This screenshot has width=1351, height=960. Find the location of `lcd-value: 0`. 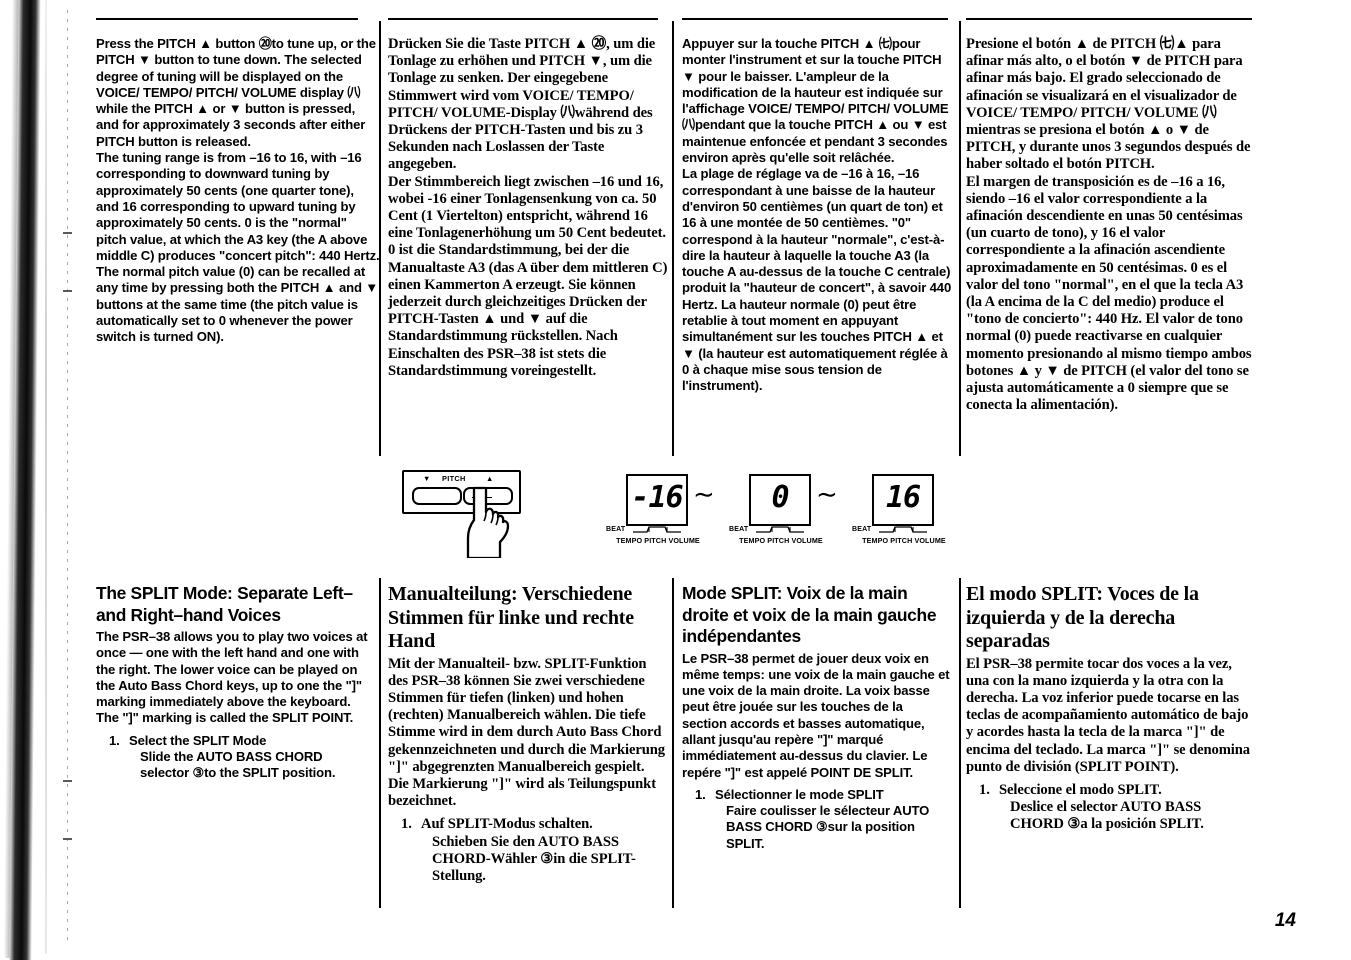

lcd-value: 0 is located at coordinates (780, 497).